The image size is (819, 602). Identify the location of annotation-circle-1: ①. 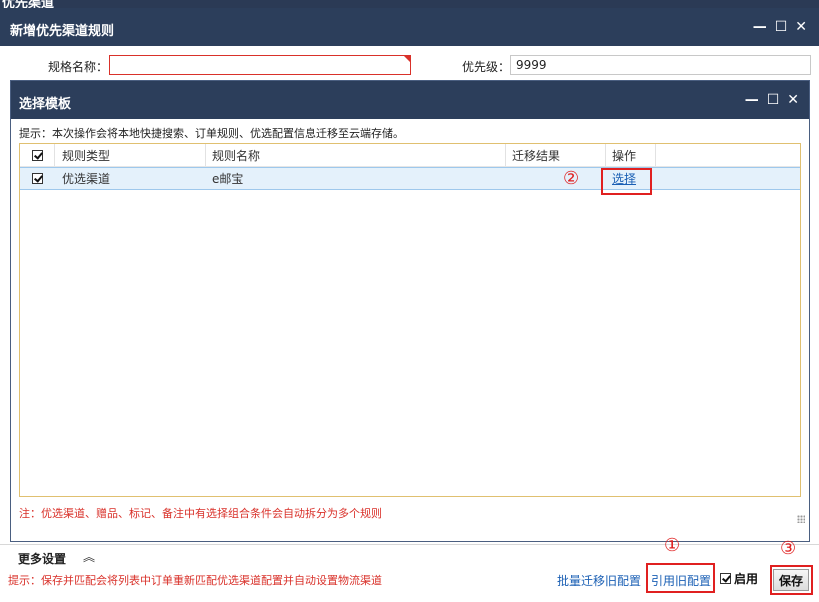
(672, 545).